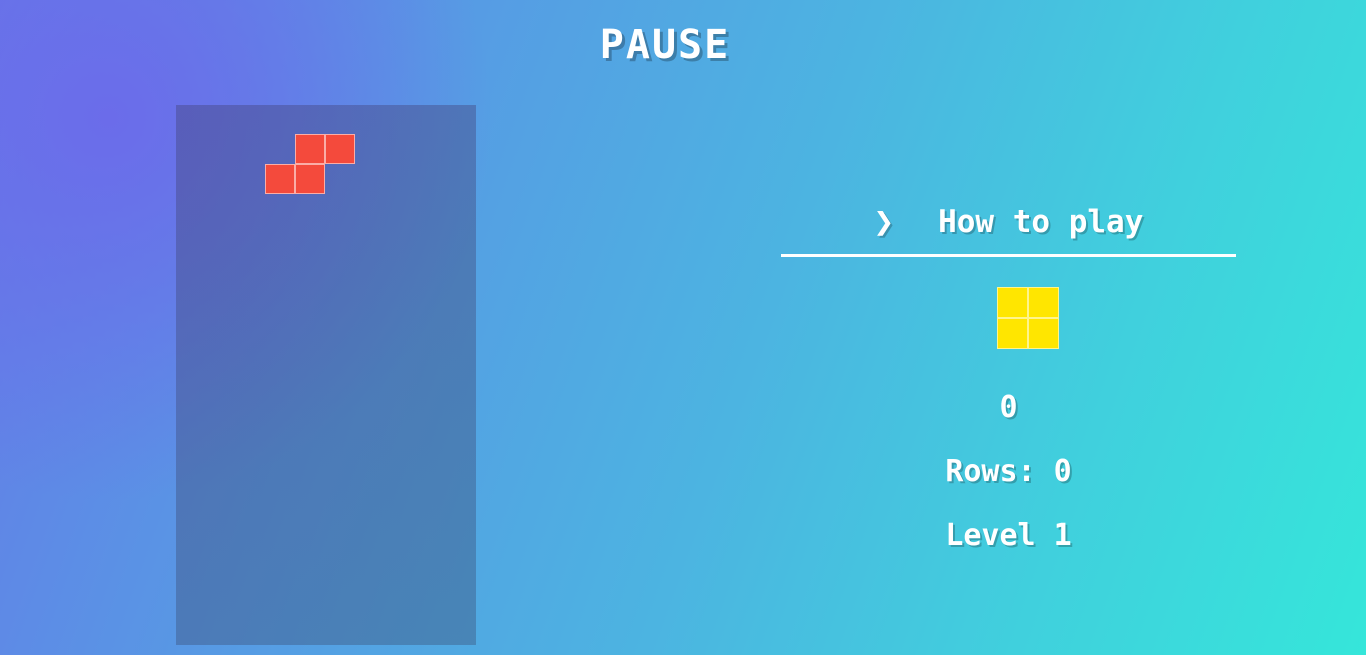  Describe the element at coordinates (1062, 471) in the screenshot. I see `rows-value: 0` at that location.